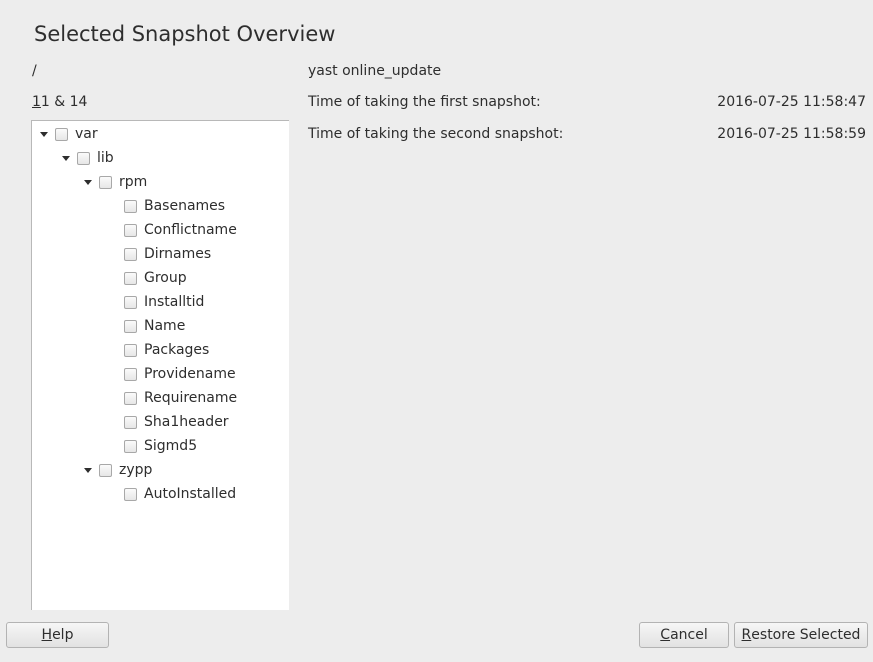  Describe the element at coordinates (689, 635) in the screenshot. I see `cancel-label: ancel` at that location.